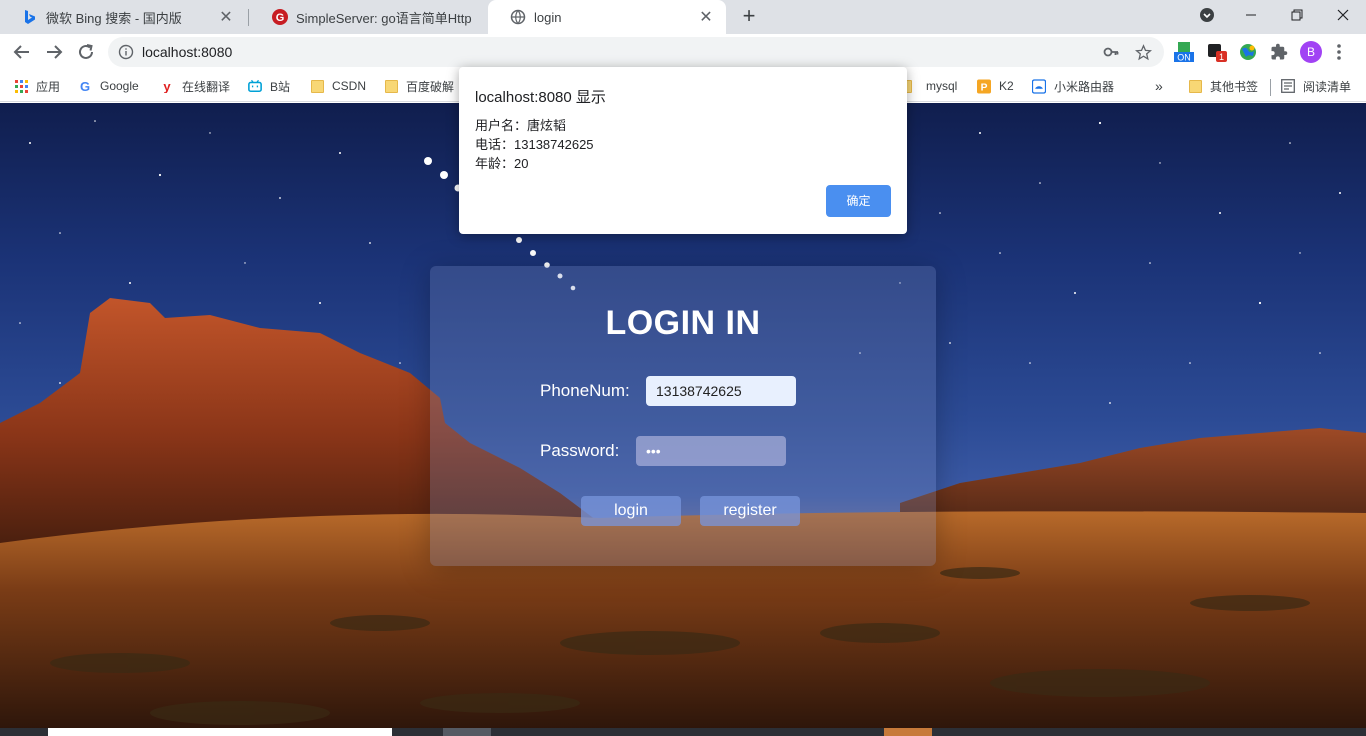 The height and width of the screenshot is (736, 1366). What do you see at coordinates (1184, 58) in the screenshot?
I see `svg-text: ON` at bounding box center [1184, 58].